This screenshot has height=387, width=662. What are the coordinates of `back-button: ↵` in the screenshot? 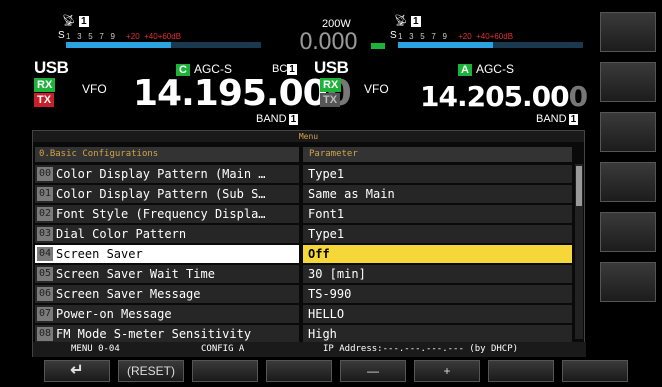 It's located at (77, 371).